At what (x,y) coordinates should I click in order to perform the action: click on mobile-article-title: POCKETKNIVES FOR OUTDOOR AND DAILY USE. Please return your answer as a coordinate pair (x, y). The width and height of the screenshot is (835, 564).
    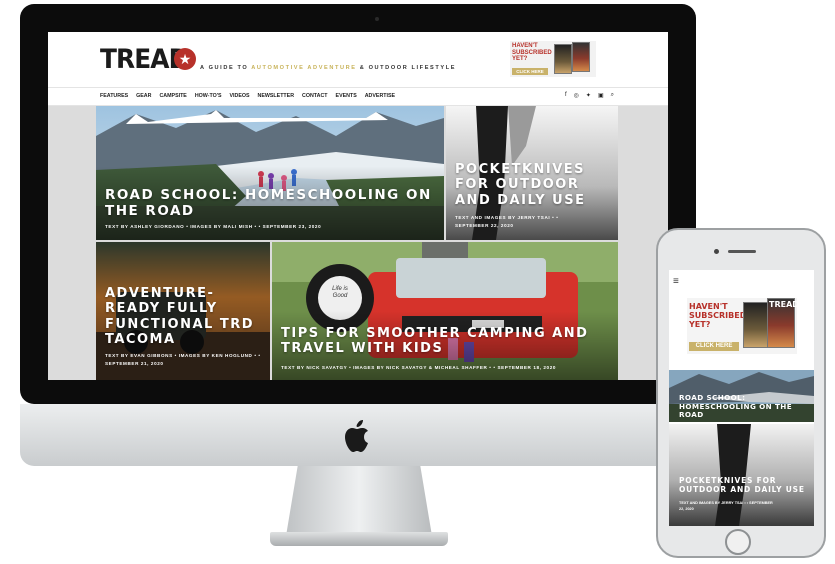
    Looking at the image, I should click on (746, 485).